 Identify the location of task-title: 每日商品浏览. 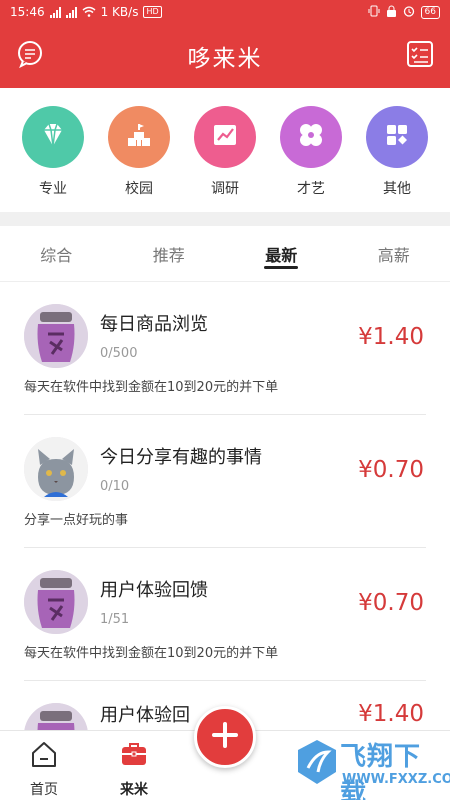
(154, 324).